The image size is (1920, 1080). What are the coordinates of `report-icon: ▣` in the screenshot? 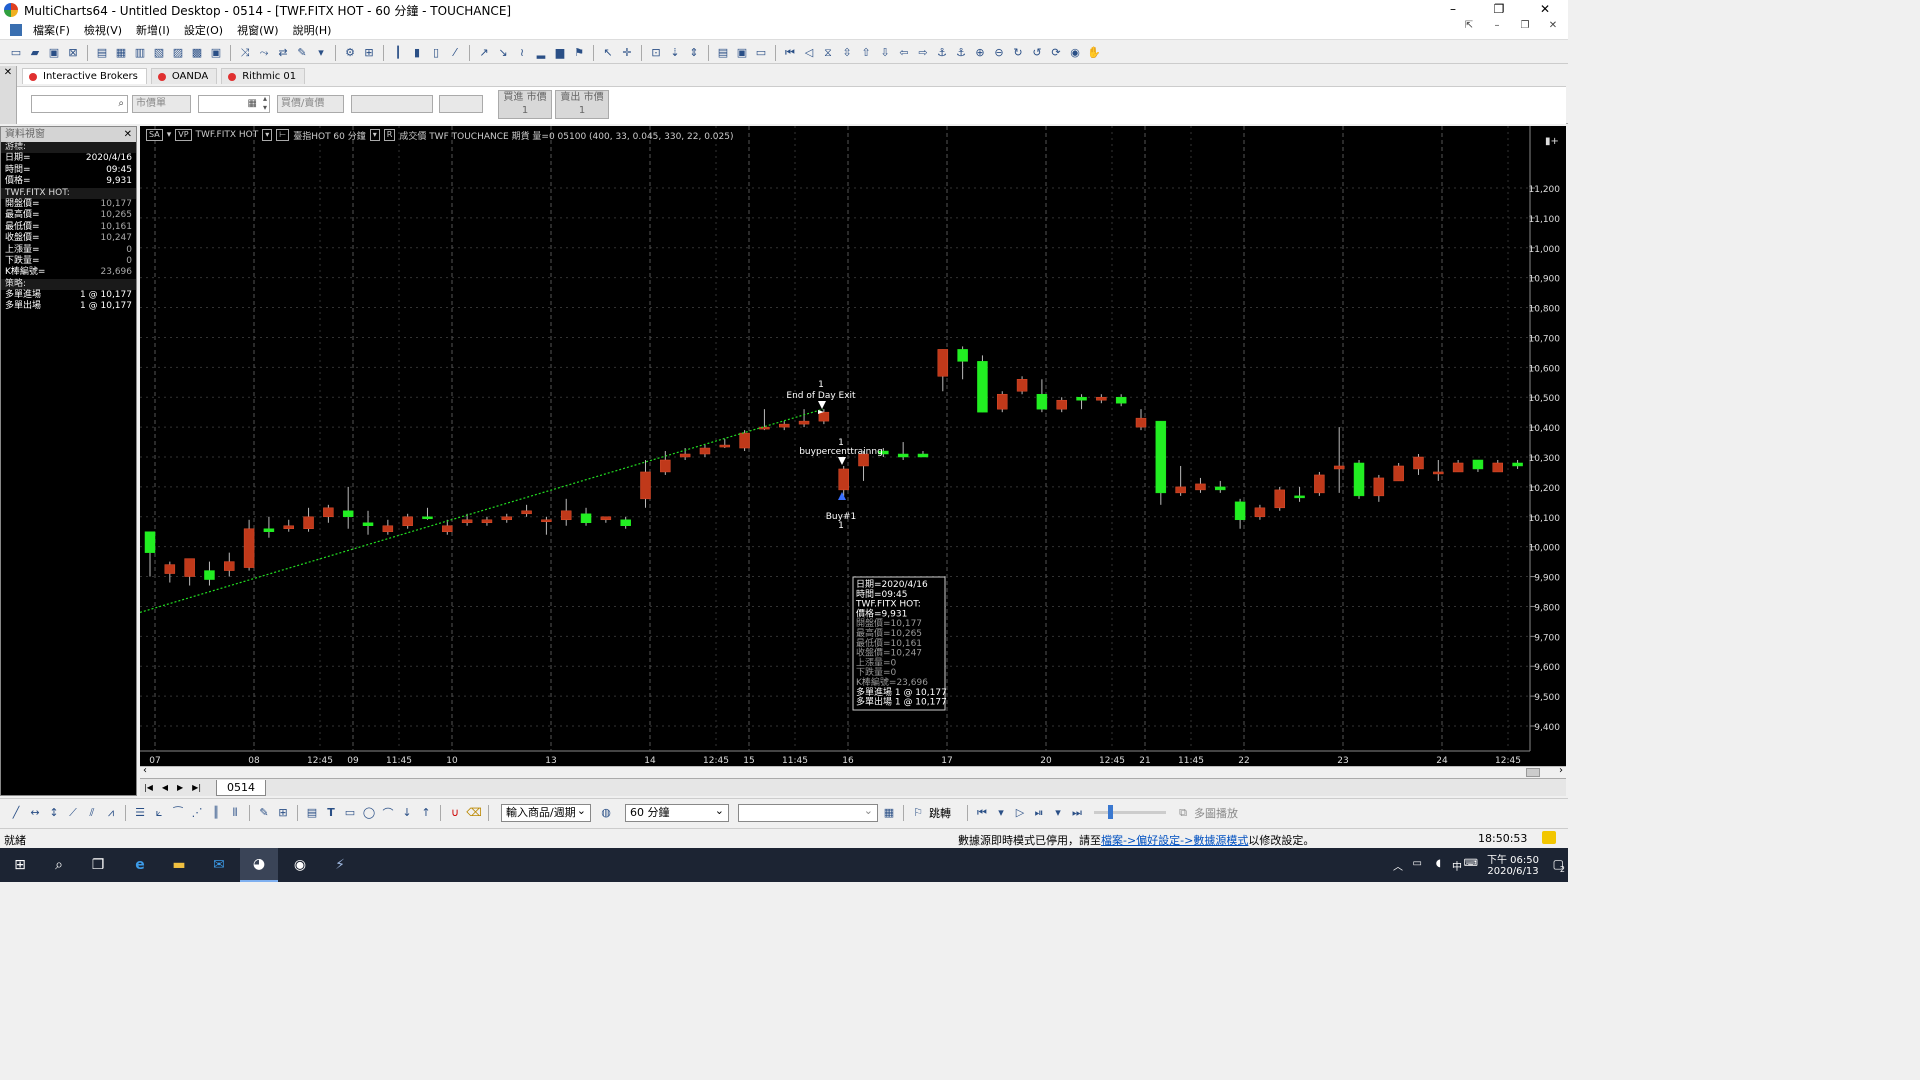 It's located at (216, 53).